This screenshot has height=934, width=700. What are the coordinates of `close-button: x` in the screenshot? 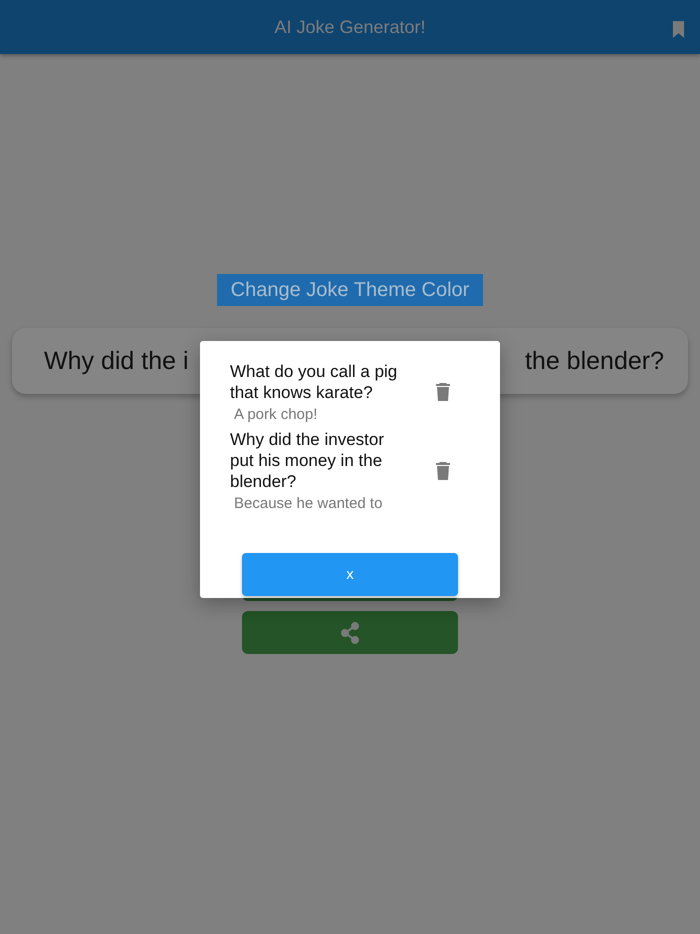 It's located at (350, 574).